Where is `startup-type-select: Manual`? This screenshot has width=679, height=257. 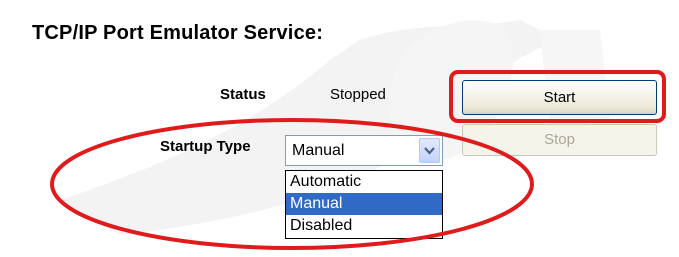
startup-type-select: Manual is located at coordinates (364, 150).